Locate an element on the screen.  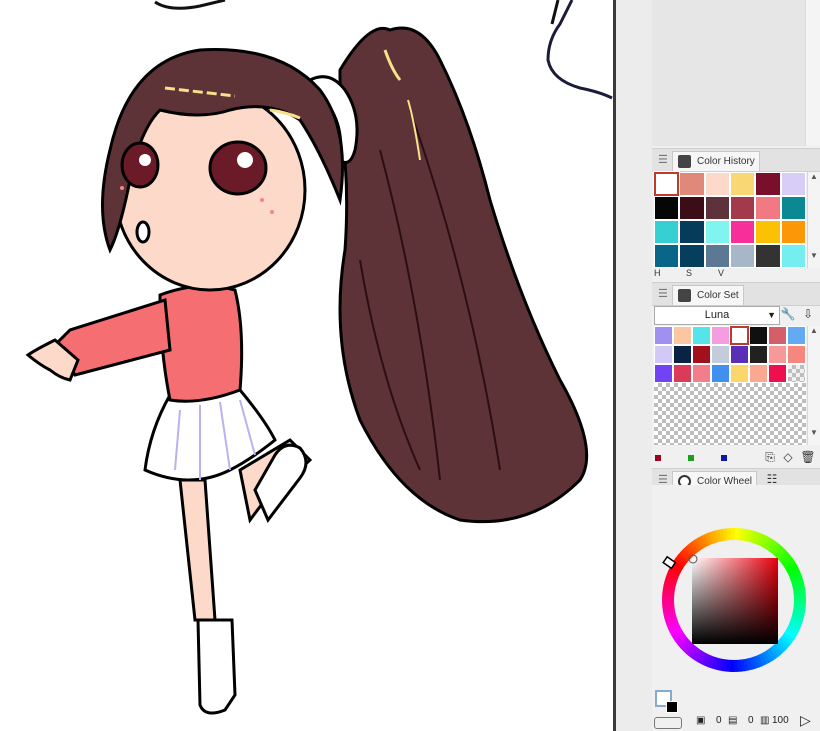
history-mode-s: S is located at coordinates (689, 273).